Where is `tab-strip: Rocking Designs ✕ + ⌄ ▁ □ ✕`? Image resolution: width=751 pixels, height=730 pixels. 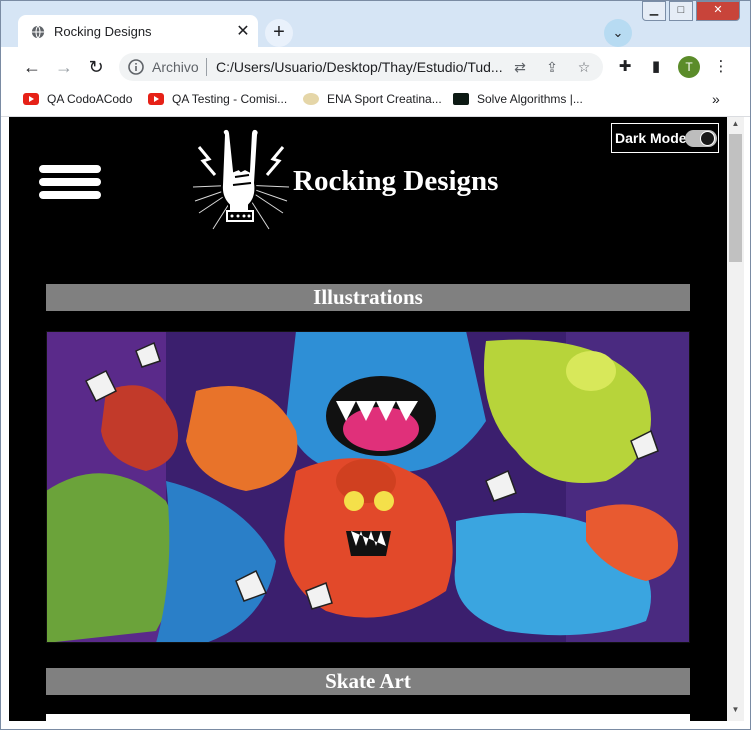 tab-strip: Rocking Designs ✕ + ⌄ ▁ □ ✕ is located at coordinates (375, 25).